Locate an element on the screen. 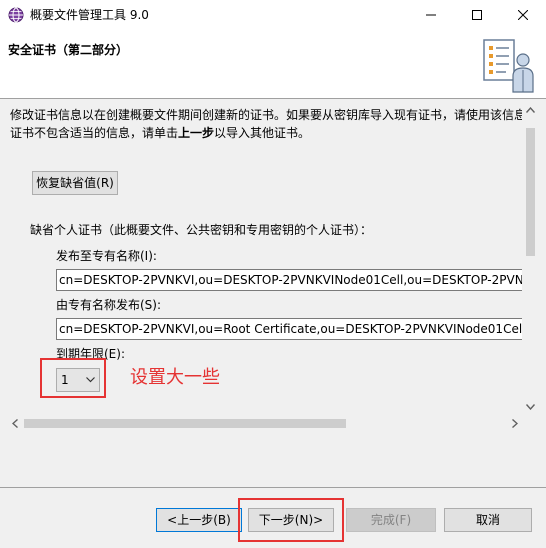 The width and height of the screenshot is (546, 548). instructions-line-2: 证书不包含适当的信息，请单击上一步以导入其他证书。 is located at coordinates (266, 133).